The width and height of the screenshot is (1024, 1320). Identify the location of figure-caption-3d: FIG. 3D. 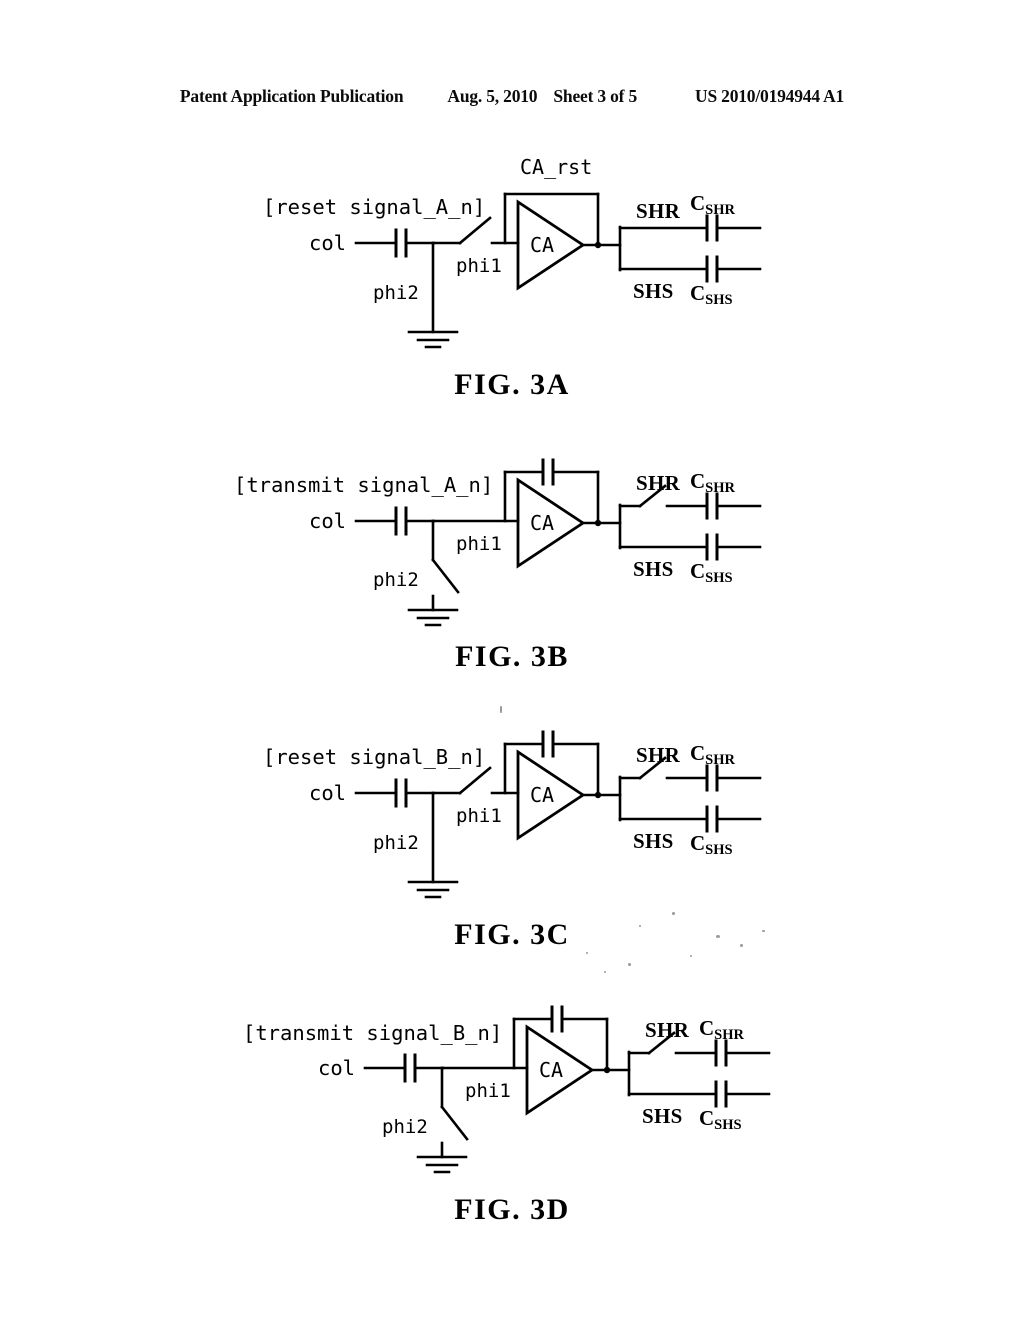
(512, 1209).